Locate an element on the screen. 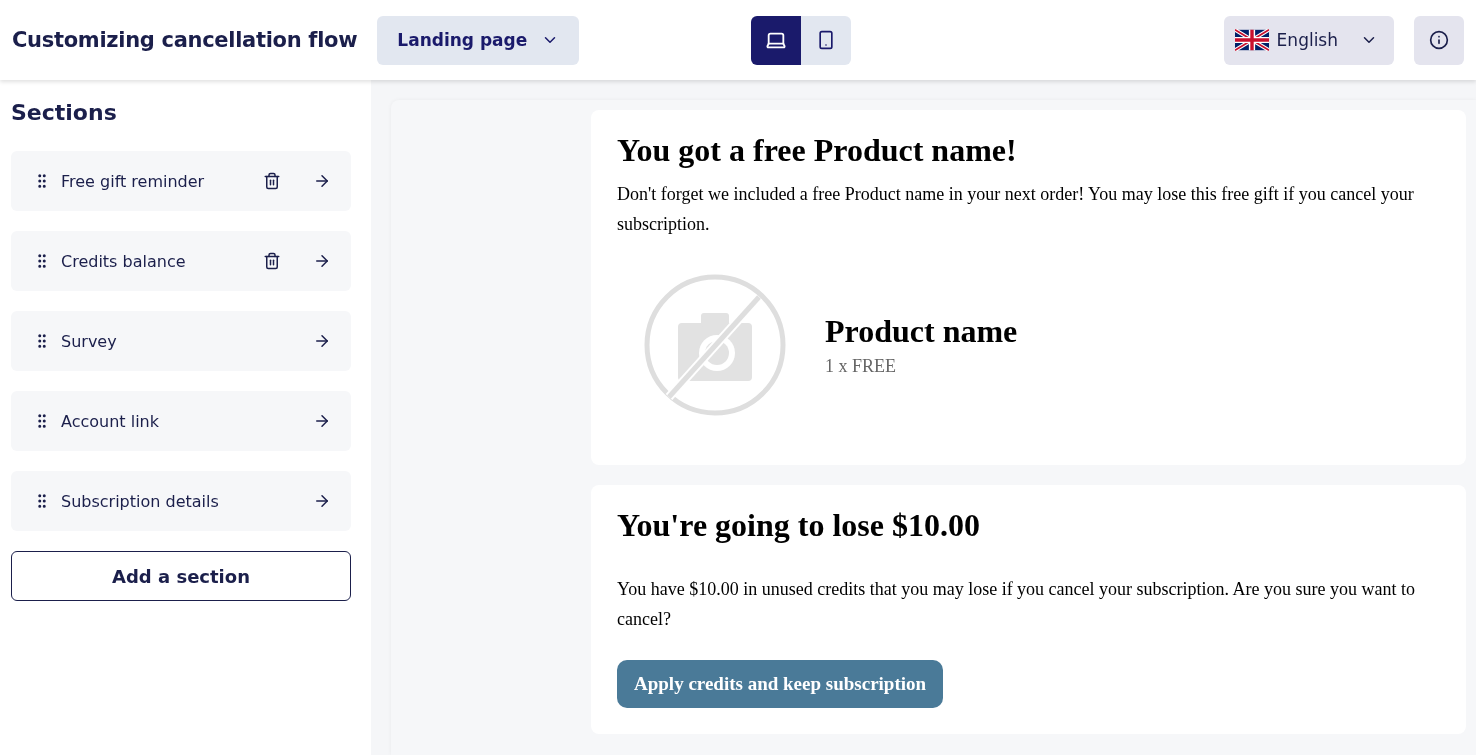 This screenshot has height=755, width=1476. section-label: Subscription details is located at coordinates (140, 501).